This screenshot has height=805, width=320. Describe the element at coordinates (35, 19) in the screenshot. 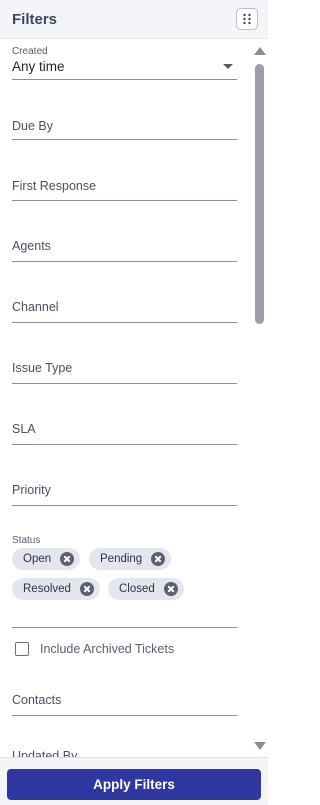

I see `panel-title: Filters` at that location.